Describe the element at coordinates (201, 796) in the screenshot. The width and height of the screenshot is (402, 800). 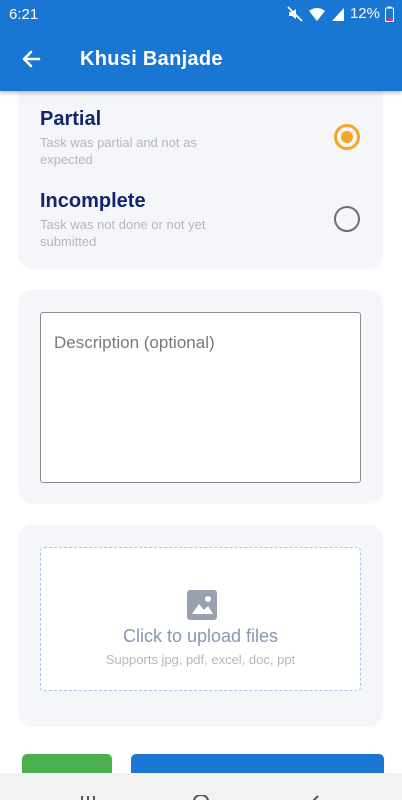
I see `home-icon` at that location.